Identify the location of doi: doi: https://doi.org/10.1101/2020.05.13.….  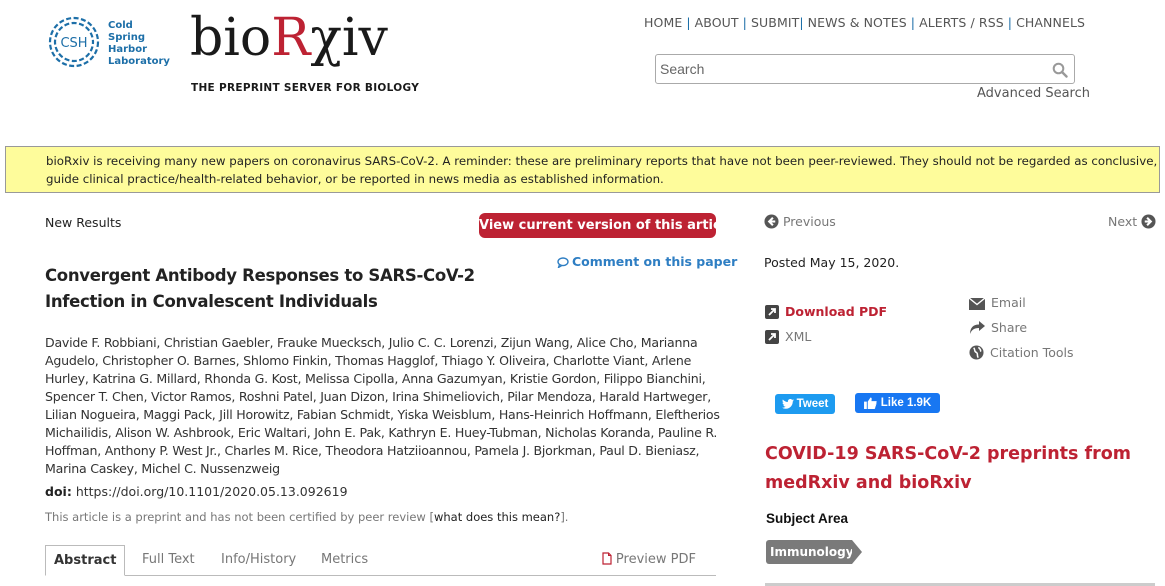
(196, 491).